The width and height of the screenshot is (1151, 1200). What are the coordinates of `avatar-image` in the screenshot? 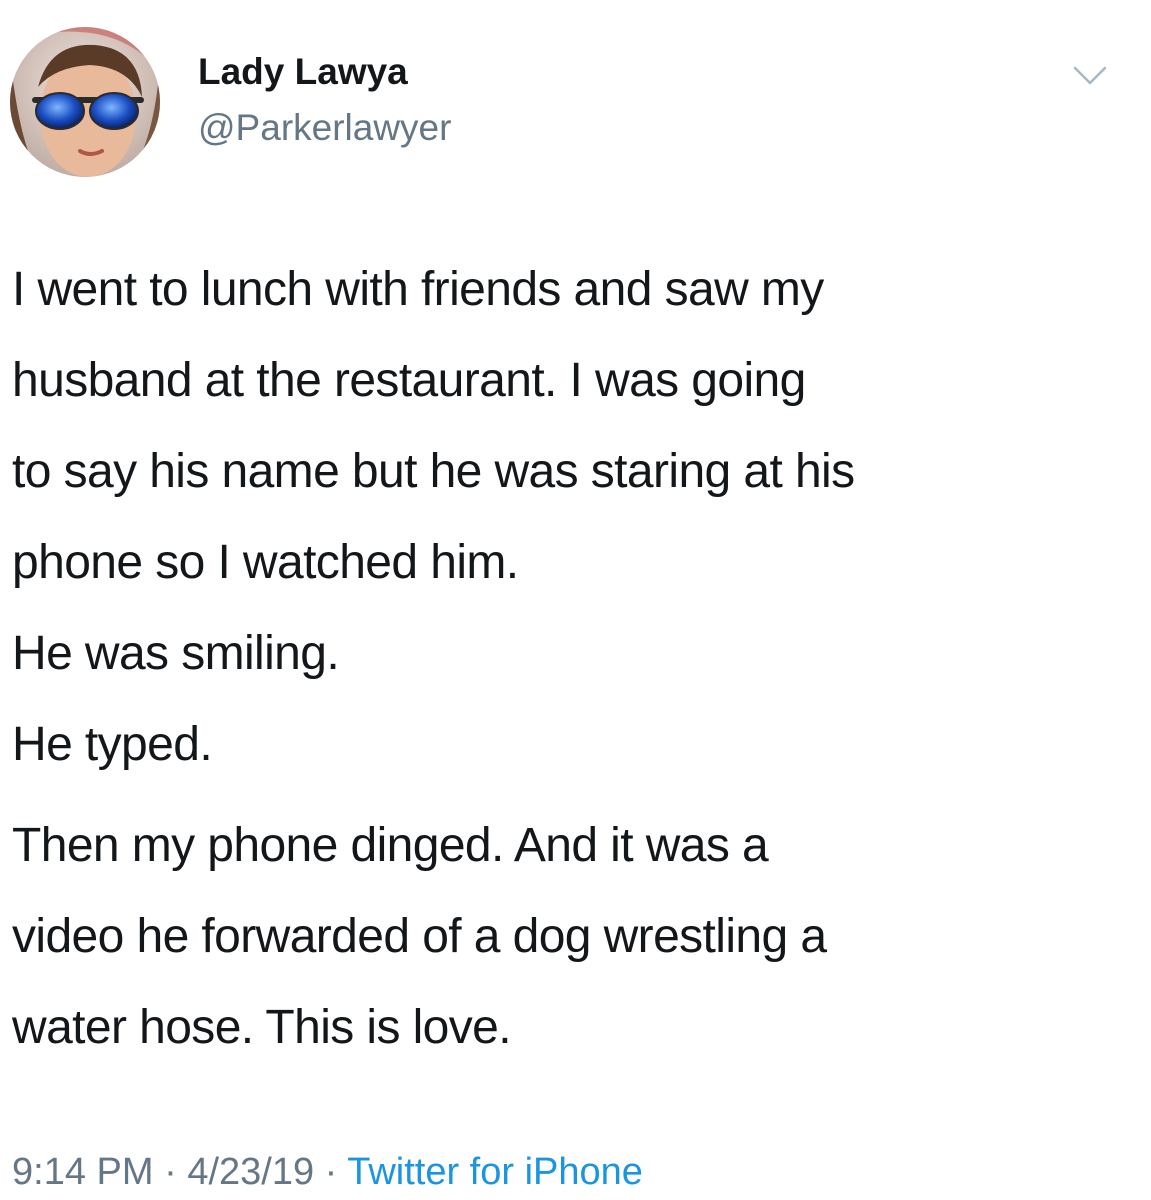 It's located at (85, 102).